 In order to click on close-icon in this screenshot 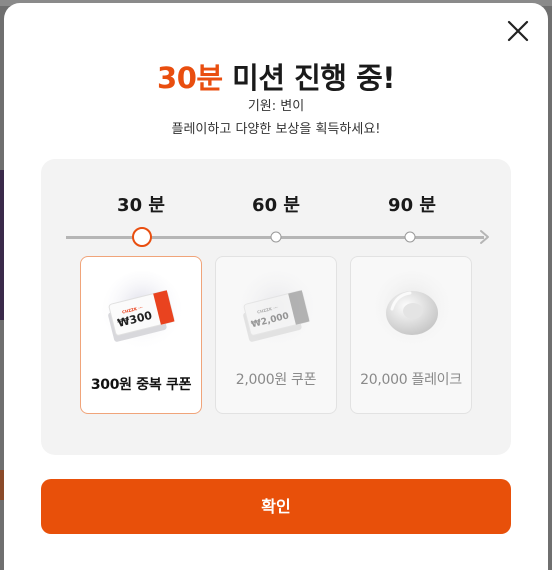, I will do `click(518, 31)`.